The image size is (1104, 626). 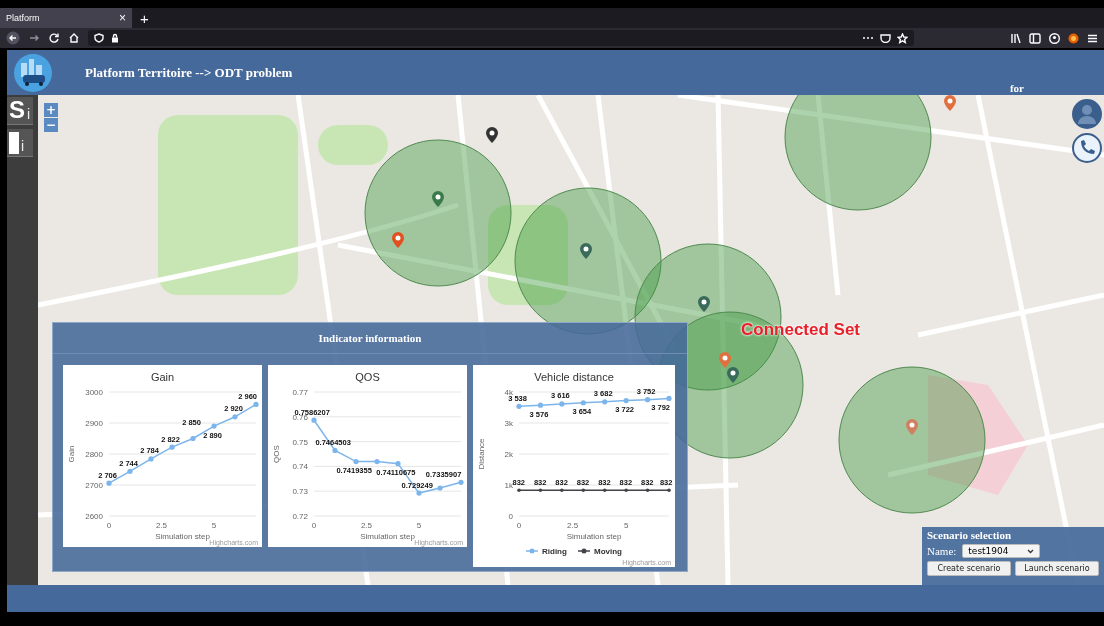 I want to click on sidebar-icon, so click(x=1035, y=38).